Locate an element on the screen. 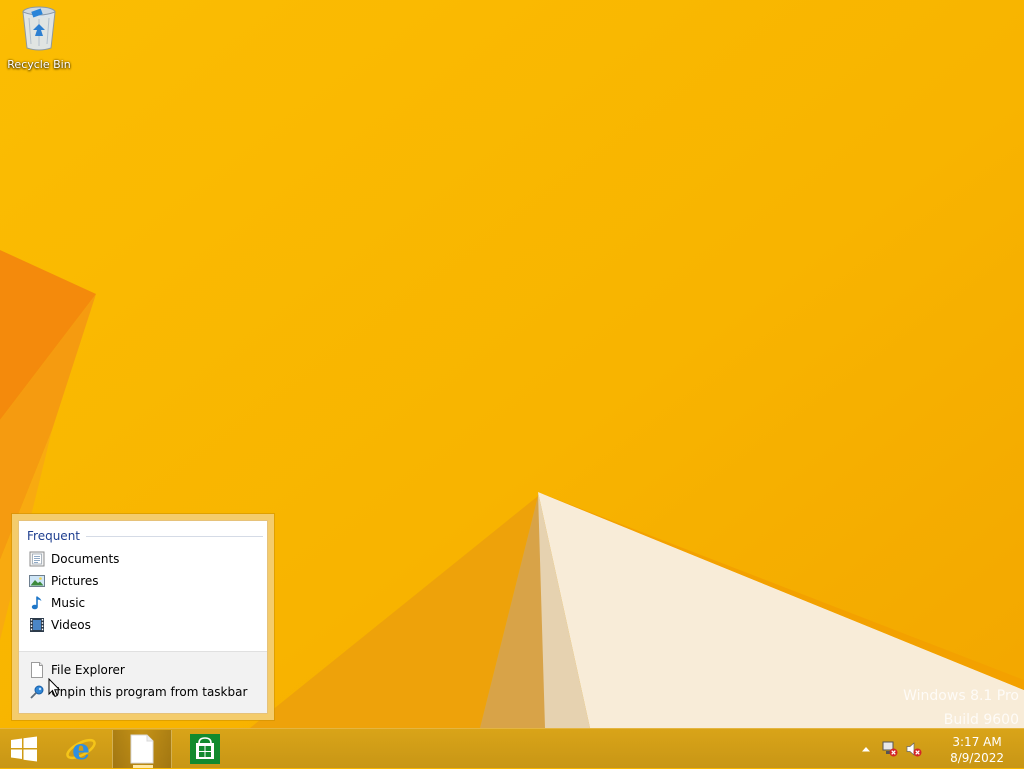 This screenshot has width=1024, height=769. windows-version-watermark: Windows 8.1 Pro Build 9600 is located at coordinates (961, 708).